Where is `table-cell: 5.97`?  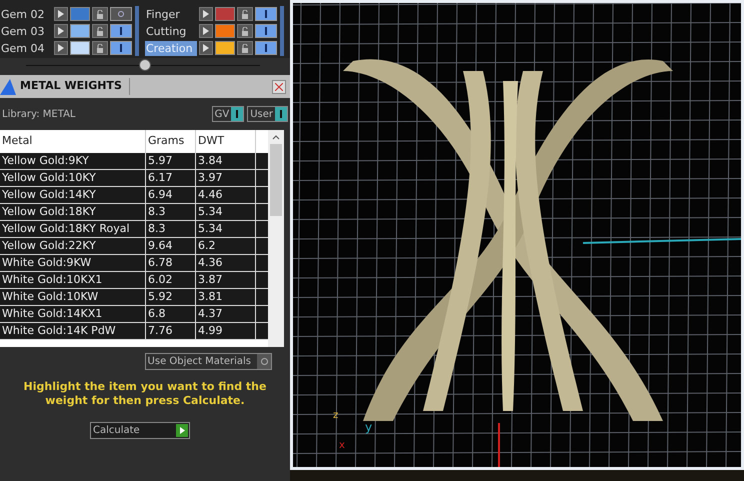
table-cell: 5.97 is located at coordinates (171, 161).